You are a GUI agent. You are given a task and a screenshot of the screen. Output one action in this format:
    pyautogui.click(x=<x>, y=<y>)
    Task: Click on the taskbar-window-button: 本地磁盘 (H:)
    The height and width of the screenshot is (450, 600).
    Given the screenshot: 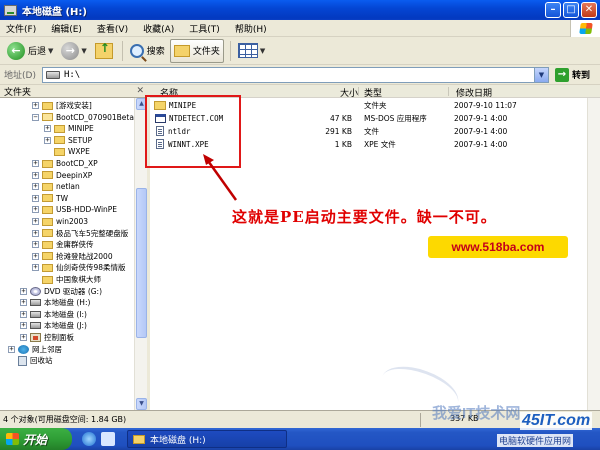 What is the action you would take?
    pyautogui.click(x=207, y=439)
    